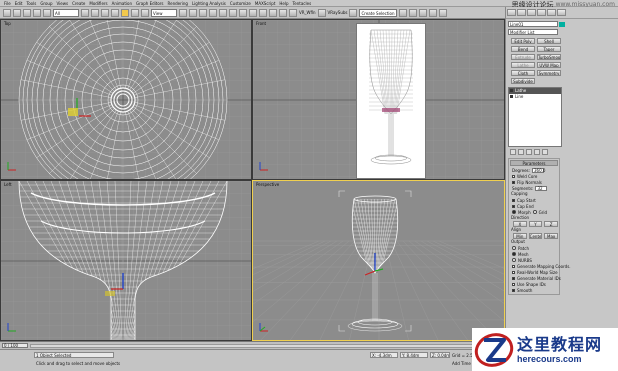 The width and height of the screenshot is (618, 371). What do you see at coordinates (551, 236) in the screenshot?
I see `align-max-button: Max` at bounding box center [551, 236].